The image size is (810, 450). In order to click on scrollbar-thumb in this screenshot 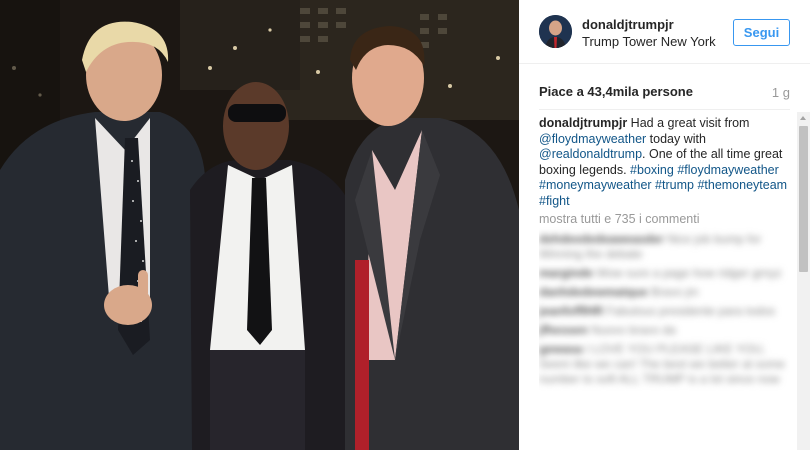, I will do `click(803, 199)`.